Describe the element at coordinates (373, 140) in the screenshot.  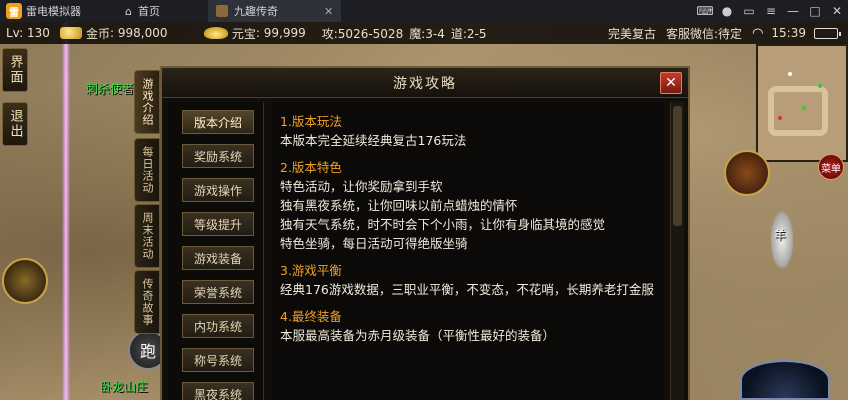
I see `section-line: 本版本完全延续经典复古176玩法` at that location.